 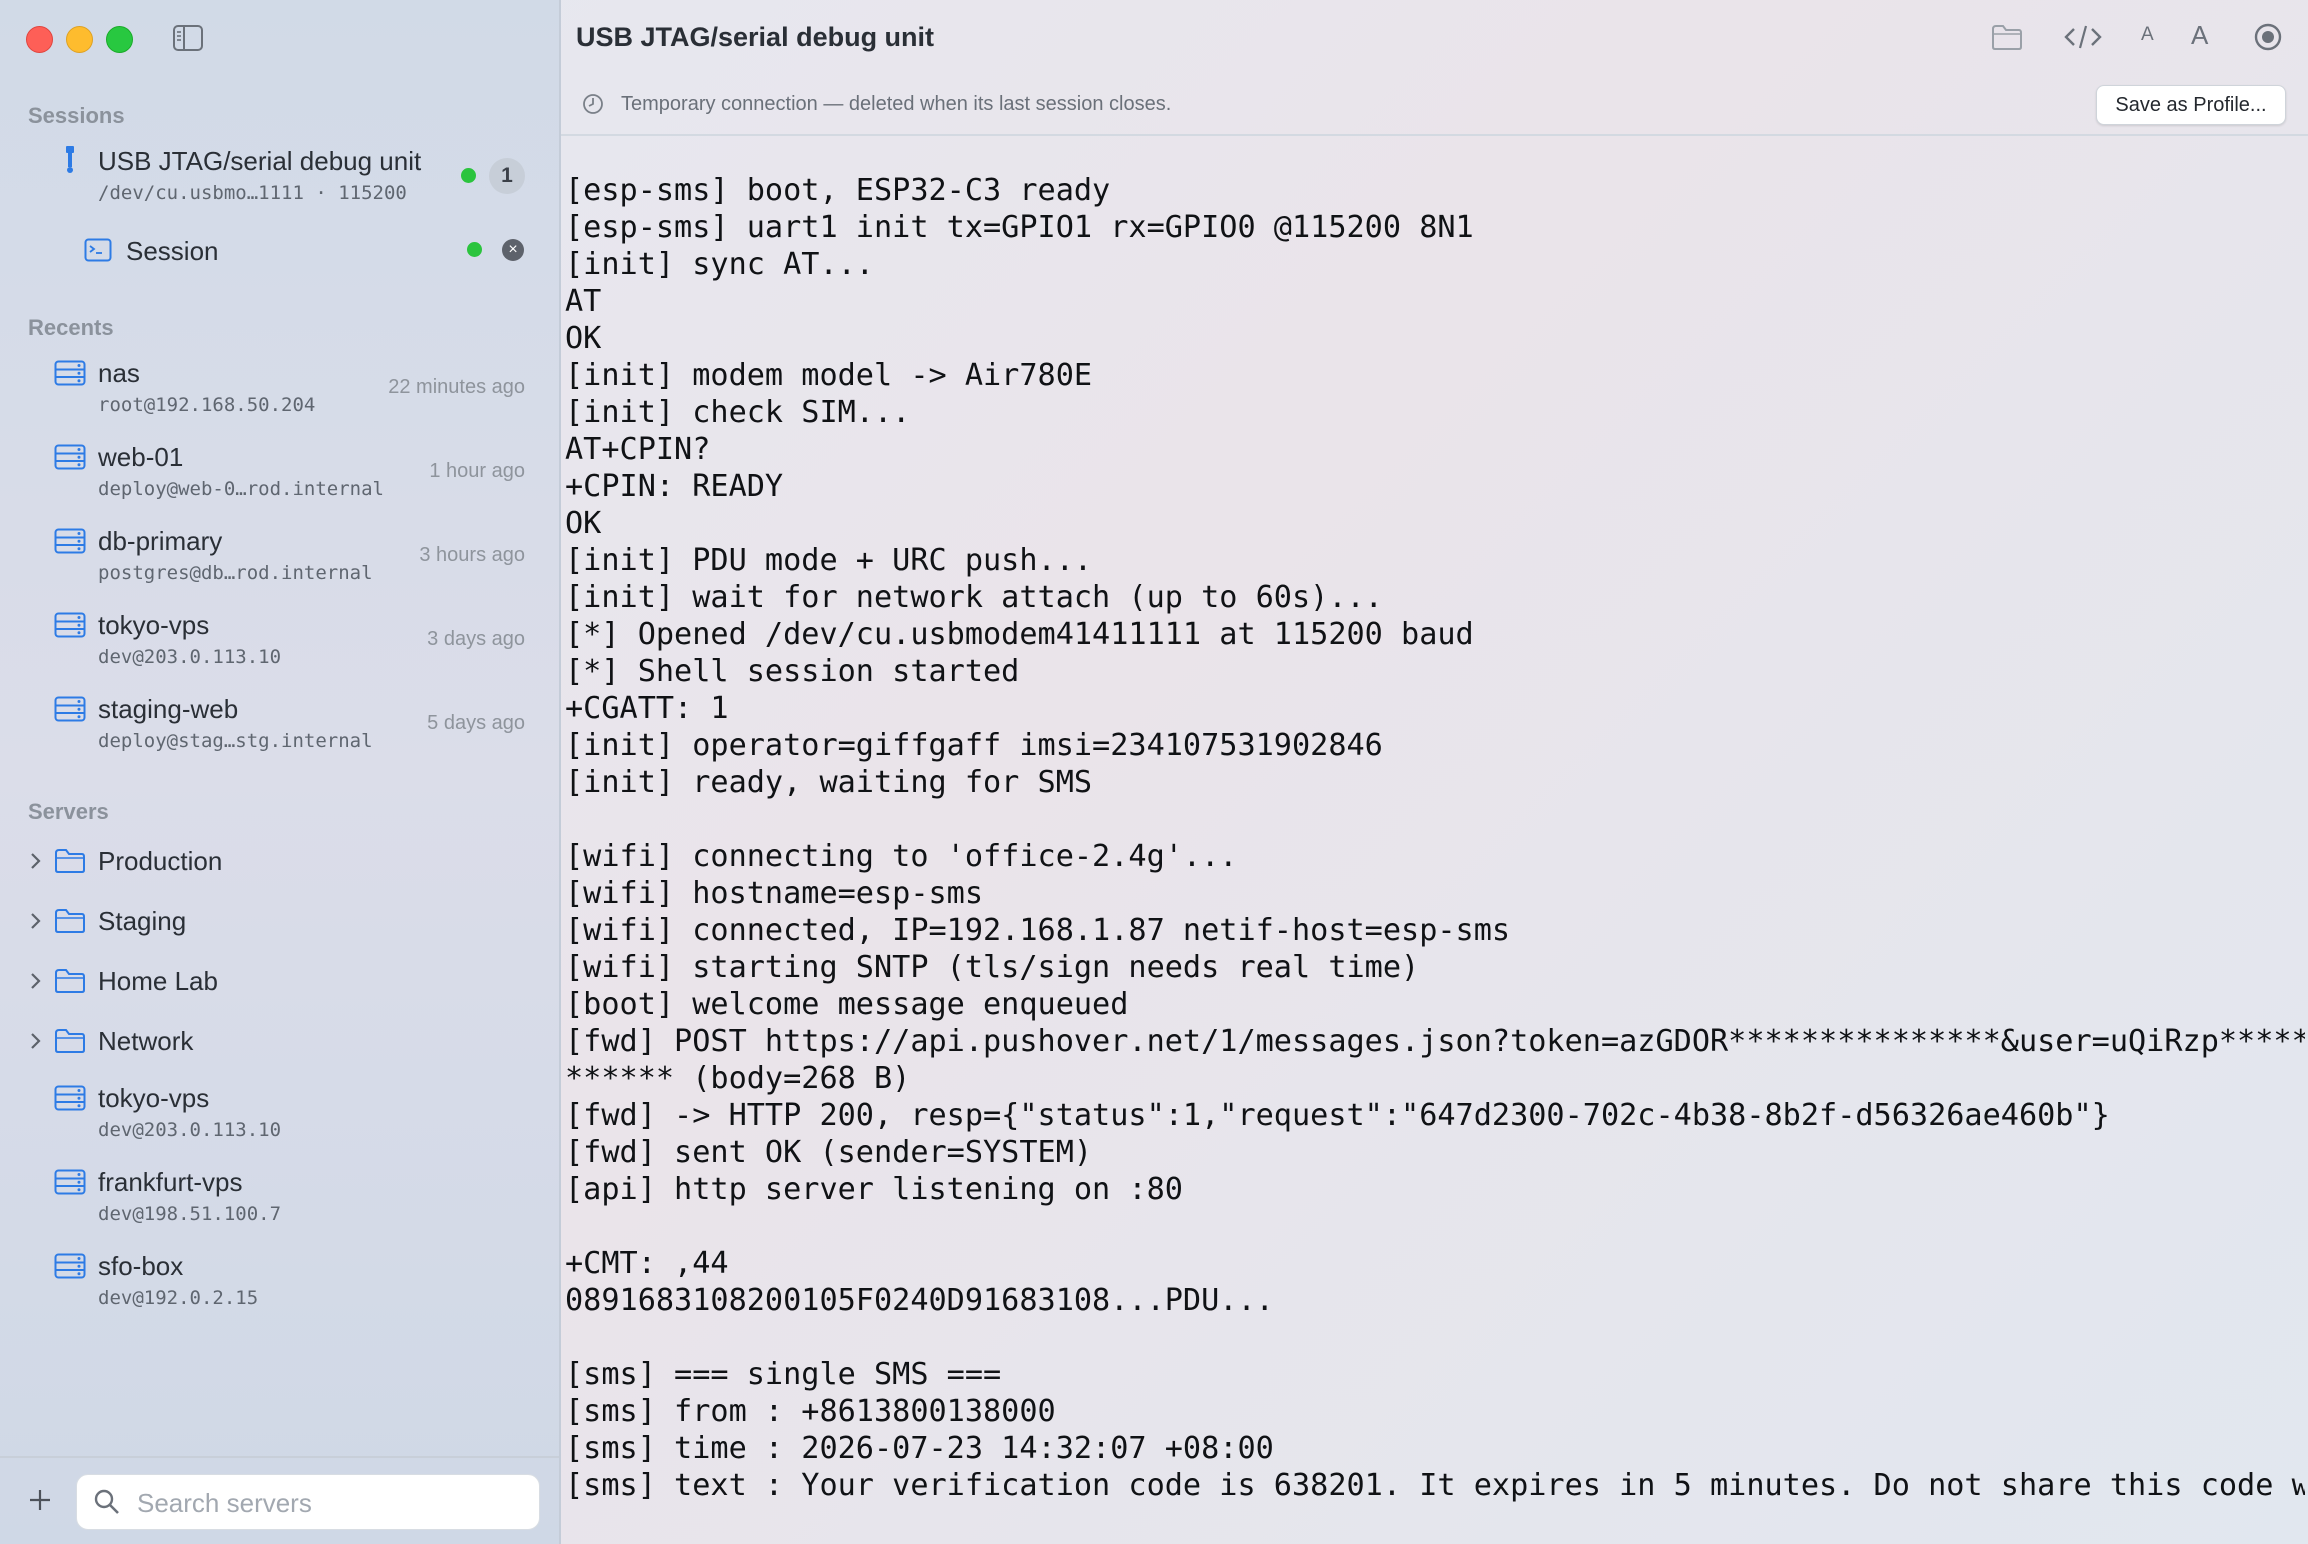 I want to click on connection-status-dot, so click(x=468, y=175).